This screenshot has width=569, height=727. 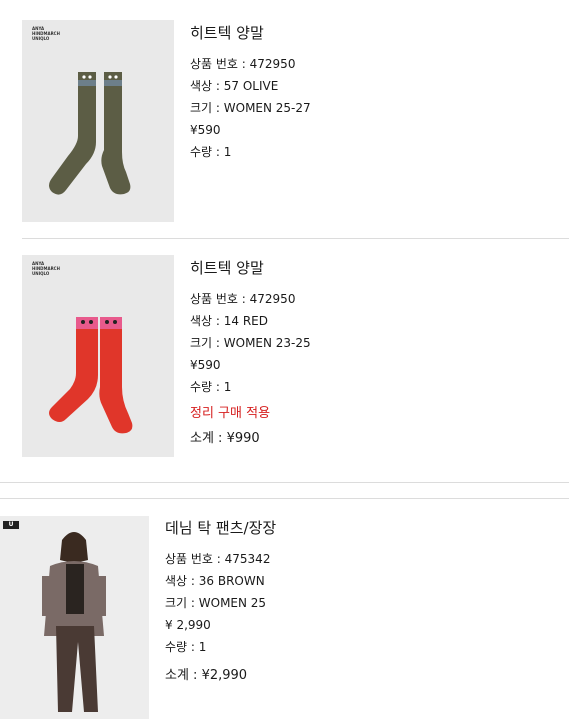 I want to click on product-name: 데님 탁 팬츠/장장, so click(x=355, y=527).